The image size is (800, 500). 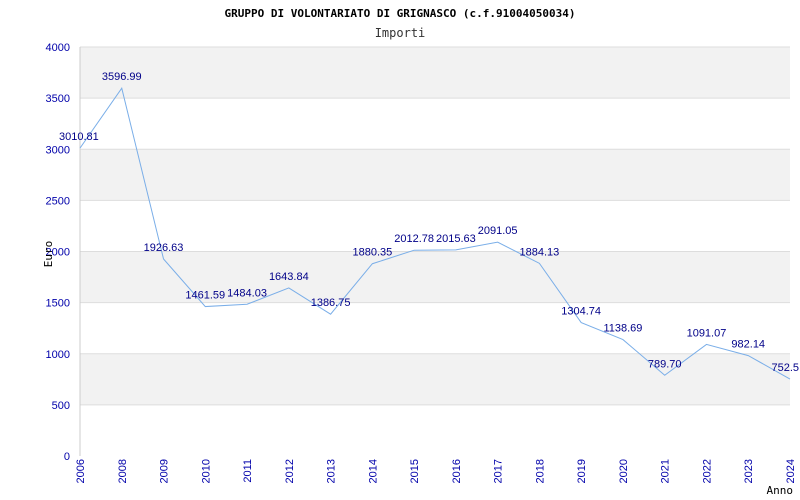 I want to click on x-tick-2014: 2014, so click(x=373, y=471).